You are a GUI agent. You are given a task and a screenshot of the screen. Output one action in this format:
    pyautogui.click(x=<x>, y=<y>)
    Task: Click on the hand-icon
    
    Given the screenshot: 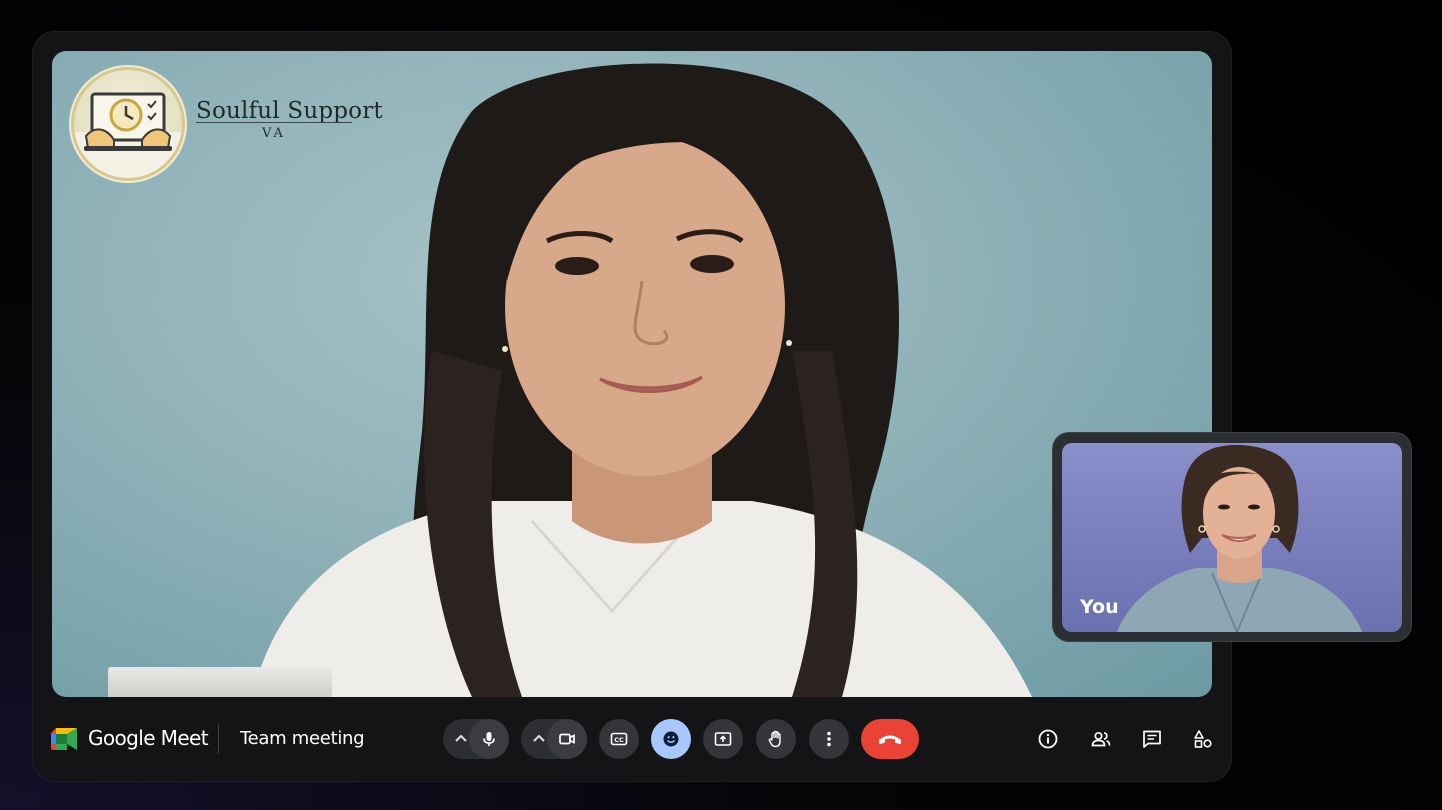 What is the action you would take?
    pyautogui.click(x=774, y=739)
    